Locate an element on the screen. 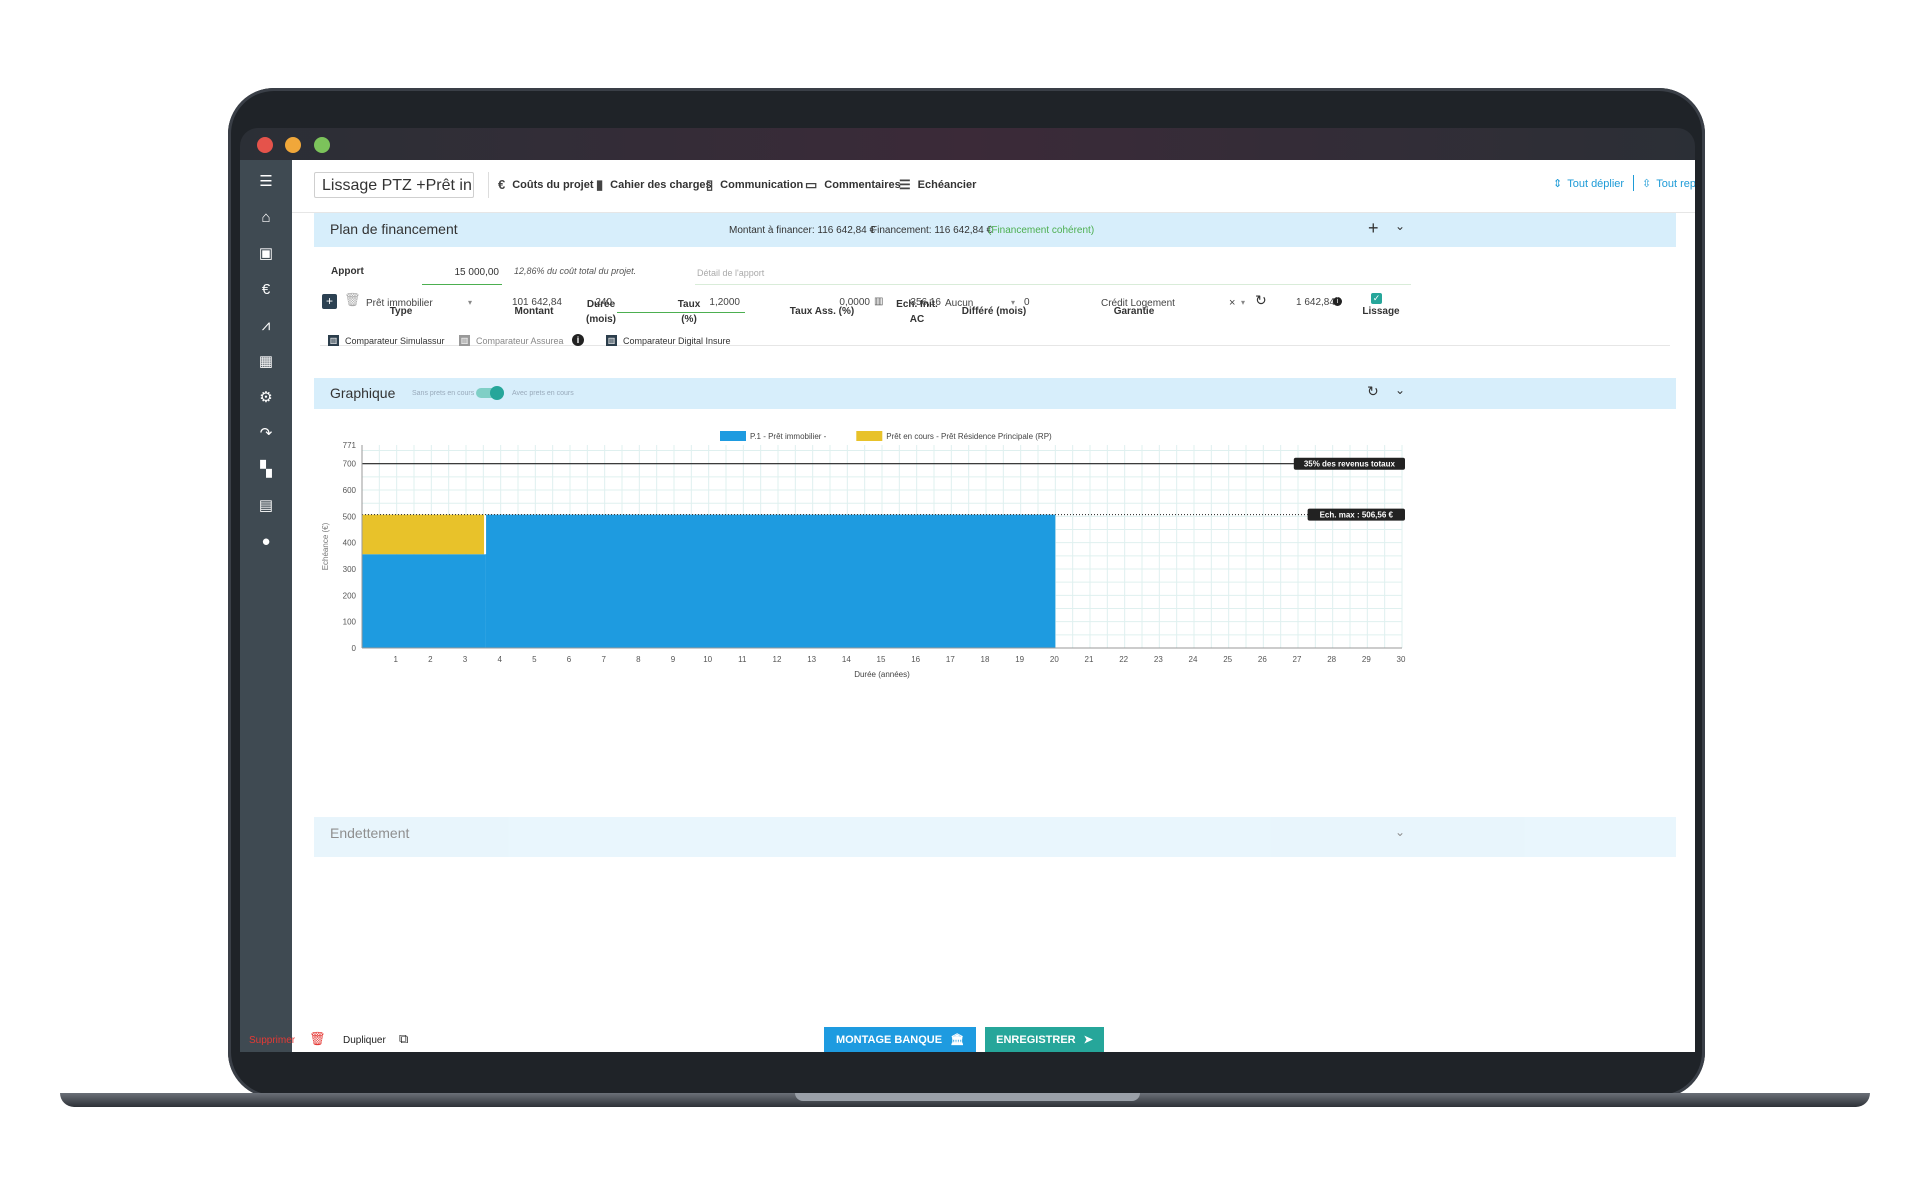 Image resolution: width=1920 pixels, height=1187 pixels. lightbulb-icon: ● is located at coordinates (266, 542).